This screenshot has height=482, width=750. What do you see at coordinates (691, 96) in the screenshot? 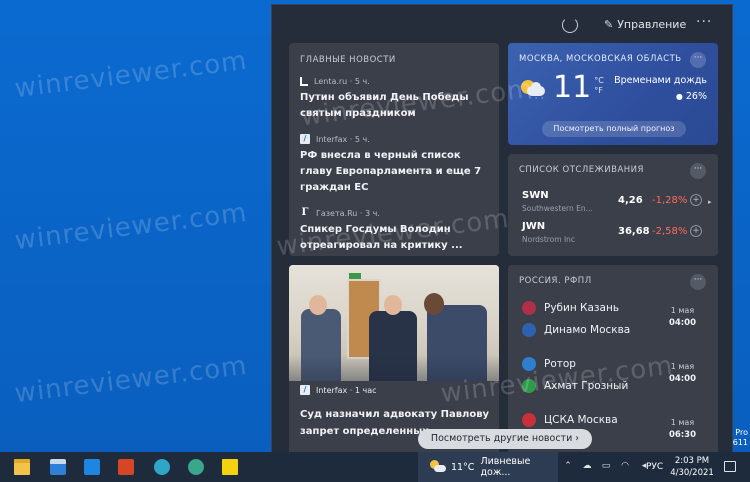
I see `weather-precipitation: ● 26%` at bounding box center [691, 96].